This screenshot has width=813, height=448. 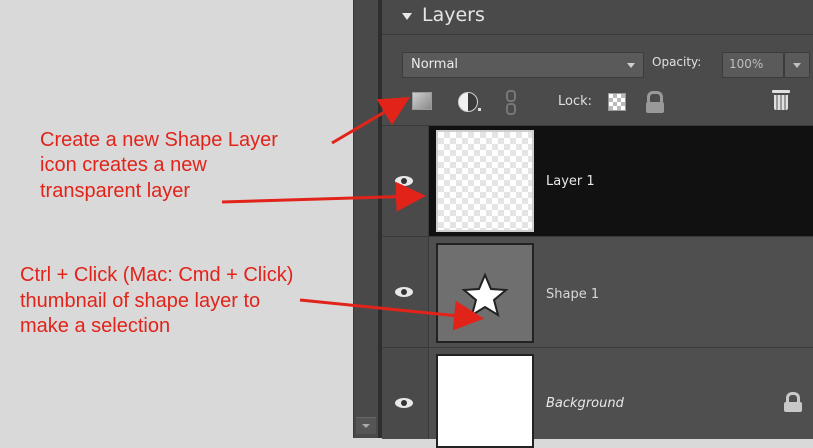 I want to click on chevron-down-icon, so click(x=366, y=426).